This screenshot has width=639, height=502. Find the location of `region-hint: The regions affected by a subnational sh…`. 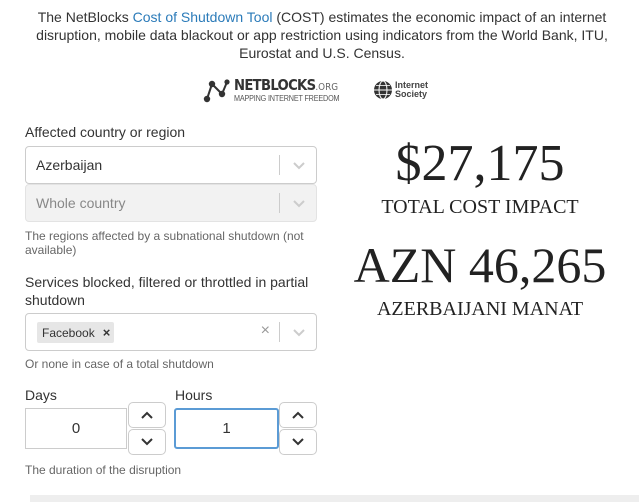

region-hint: The regions affected by a subnational sh… is located at coordinates (164, 243).